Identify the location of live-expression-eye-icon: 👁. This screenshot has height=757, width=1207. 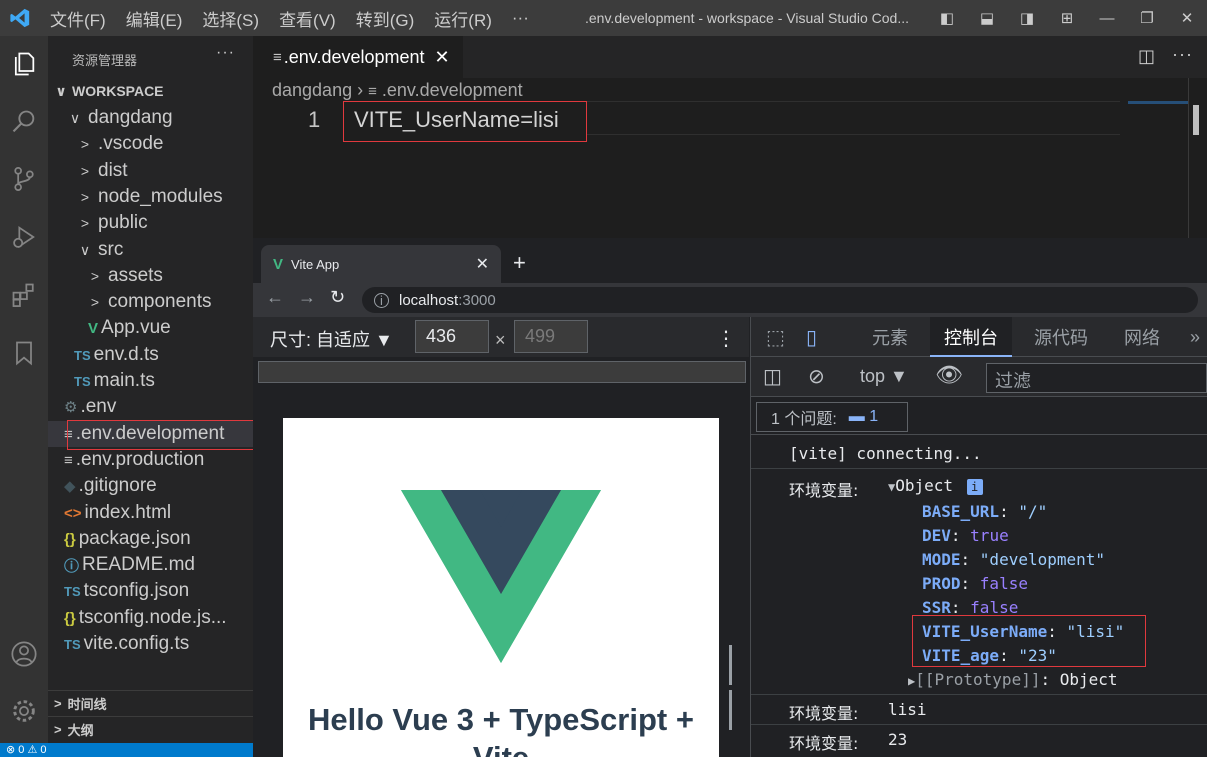
(949, 375).